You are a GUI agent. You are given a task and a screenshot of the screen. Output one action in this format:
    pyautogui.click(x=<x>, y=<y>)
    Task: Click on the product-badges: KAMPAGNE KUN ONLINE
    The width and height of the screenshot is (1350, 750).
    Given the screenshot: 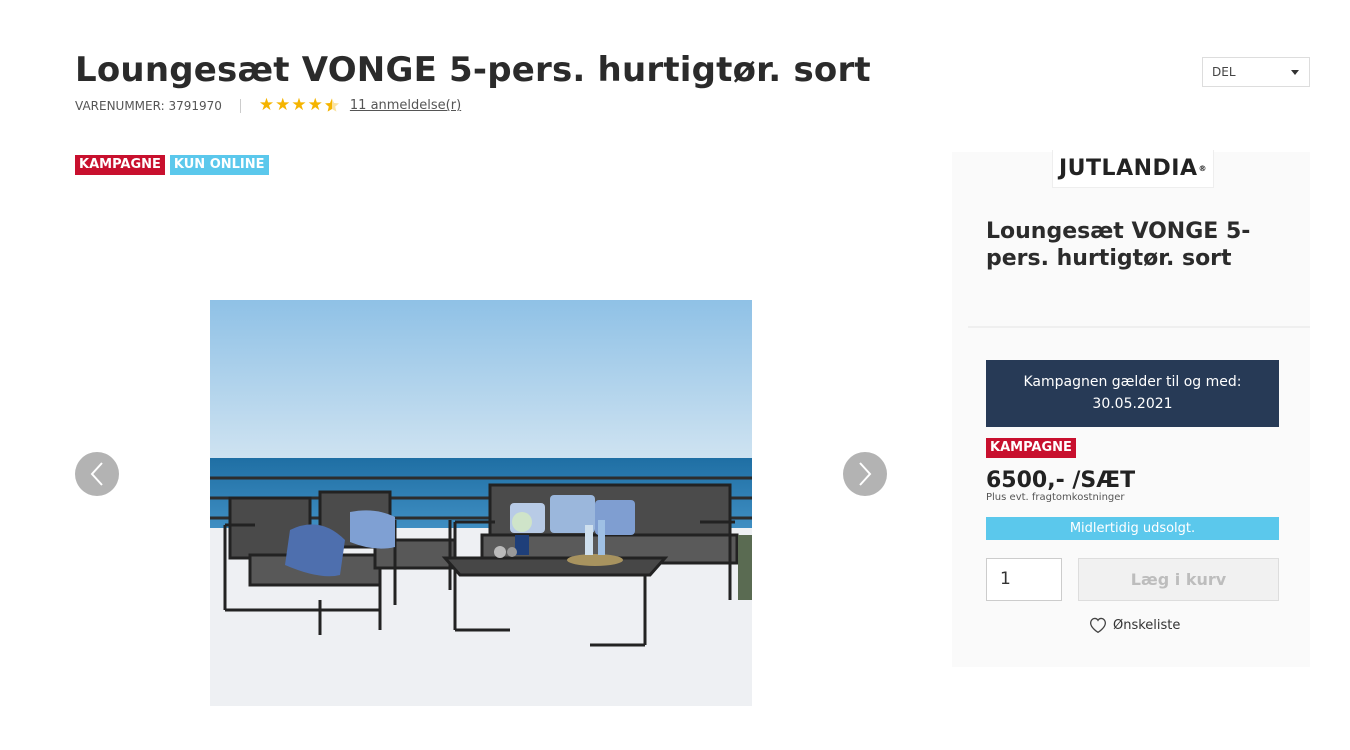 What is the action you would take?
    pyautogui.click(x=172, y=165)
    